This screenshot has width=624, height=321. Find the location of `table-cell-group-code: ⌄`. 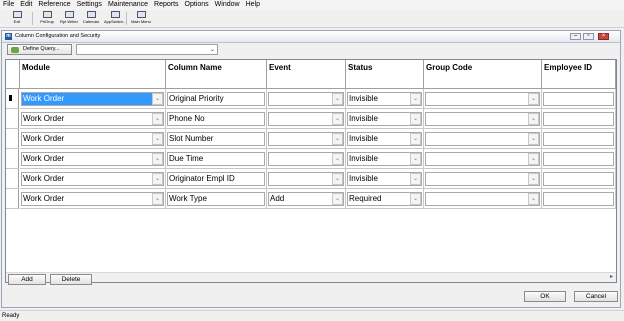

table-cell-group-code: ⌄ is located at coordinates (483, 159).